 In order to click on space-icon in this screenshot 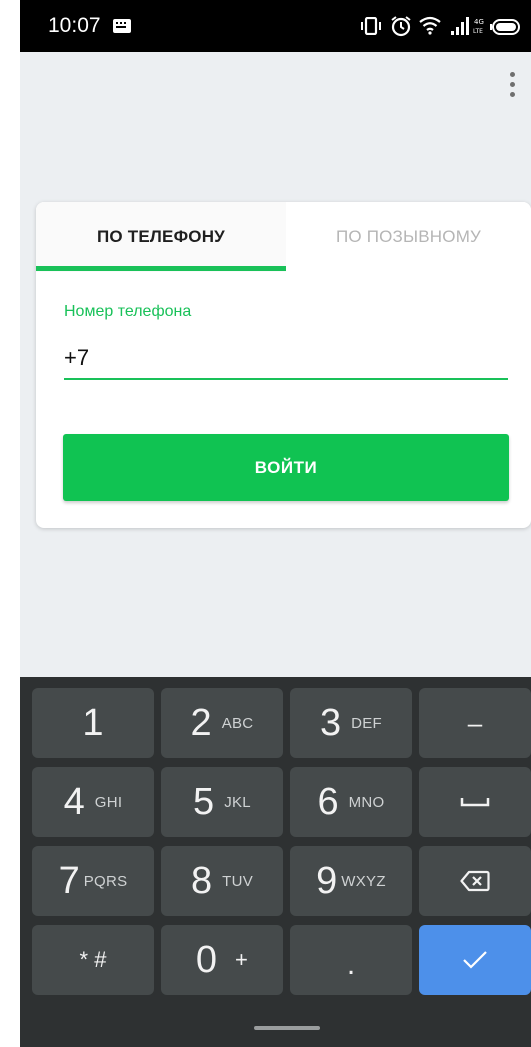, I will do `click(475, 802)`.